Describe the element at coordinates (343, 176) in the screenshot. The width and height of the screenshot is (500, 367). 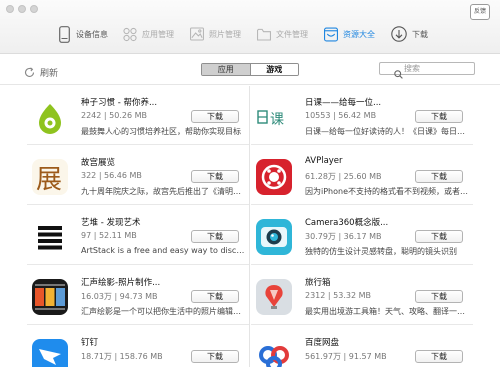
I see `app-meta: 61.28万 | 25.60 MB` at that location.